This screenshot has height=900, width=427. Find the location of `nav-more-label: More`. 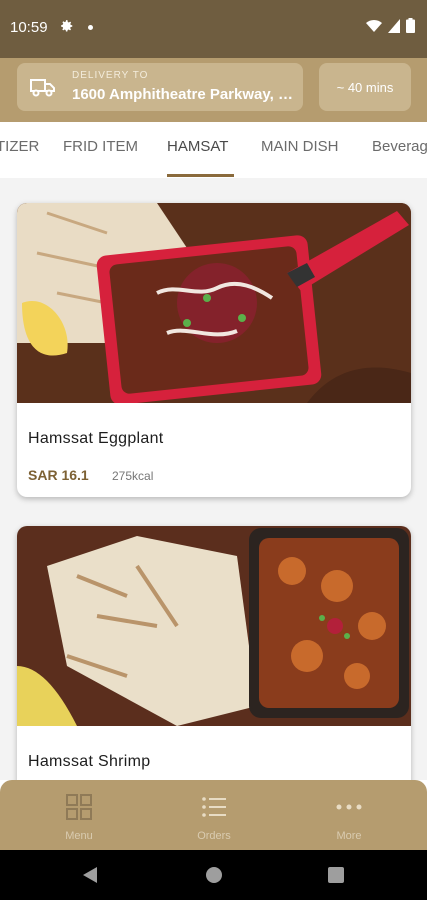

nav-more-label: More is located at coordinates (349, 836).